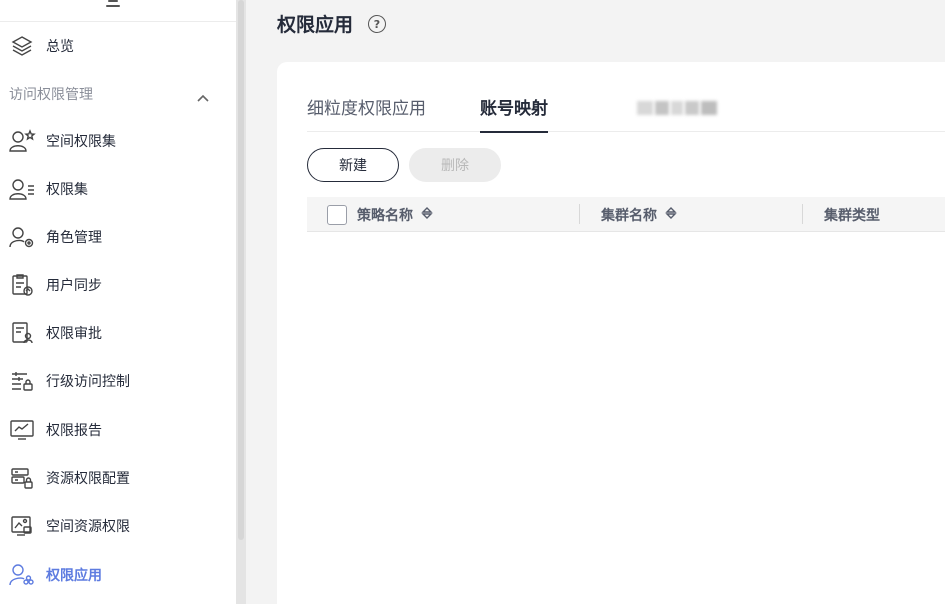  I want to click on delete-button: 删除, so click(455, 165).